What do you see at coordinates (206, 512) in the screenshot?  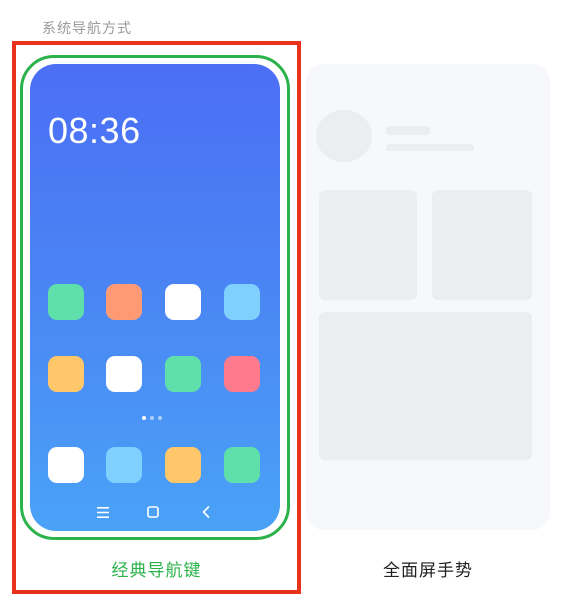 I see `back-chevron-icon` at bounding box center [206, 512].